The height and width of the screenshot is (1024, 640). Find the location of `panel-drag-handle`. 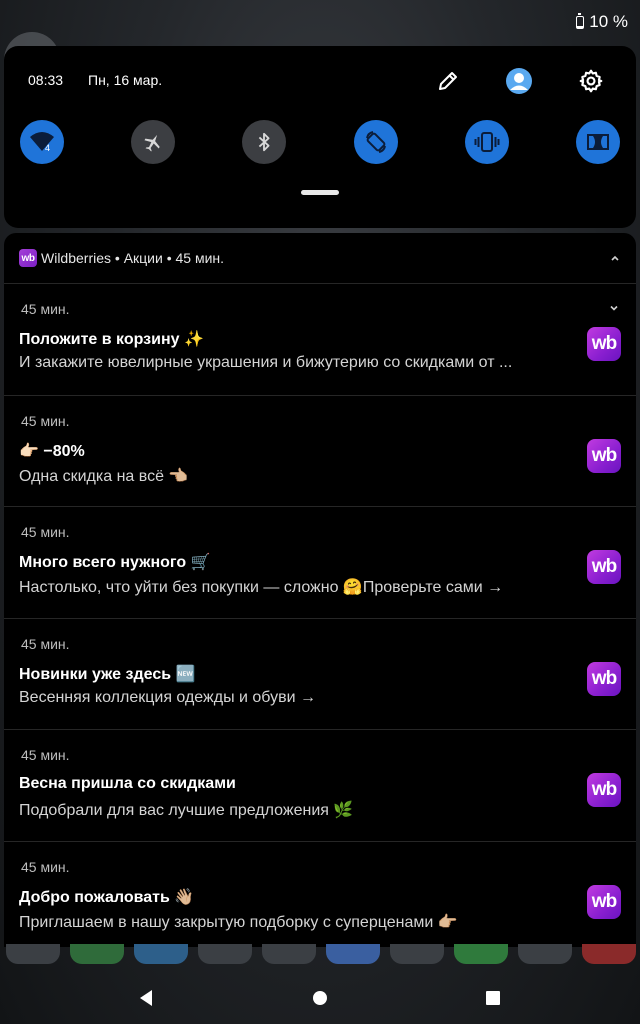

panel-drag-handle is located at coordinates (320, 192).